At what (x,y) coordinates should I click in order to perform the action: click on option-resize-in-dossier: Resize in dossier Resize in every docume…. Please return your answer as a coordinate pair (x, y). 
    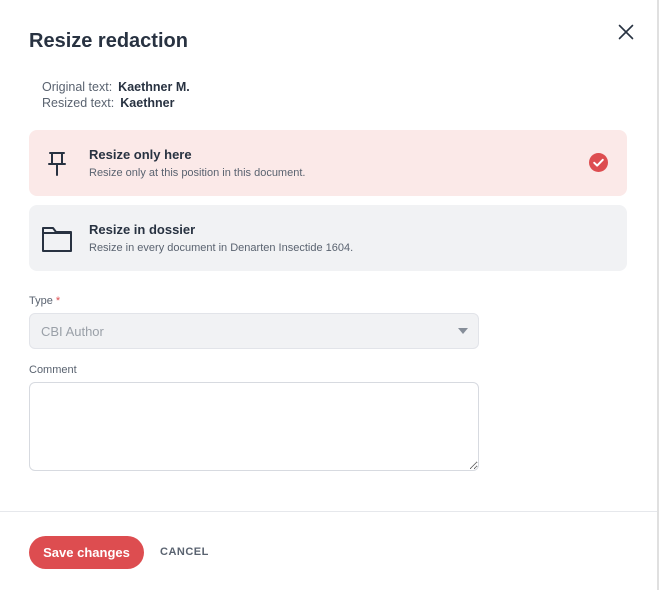
    Looking at the image, I should click on (328, 238).